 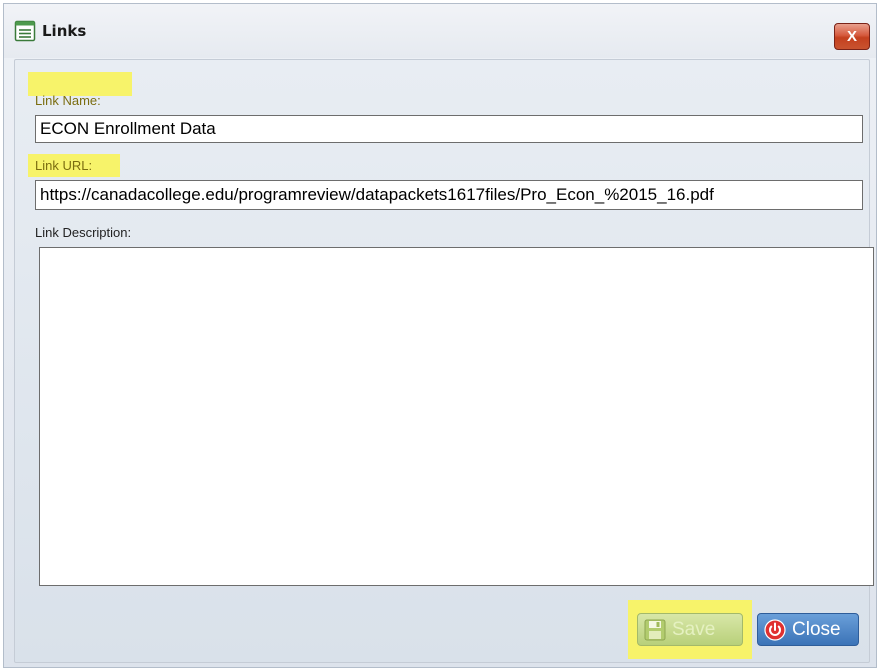 I want to click on close-button-label: Close, so click(x=816, y=629).